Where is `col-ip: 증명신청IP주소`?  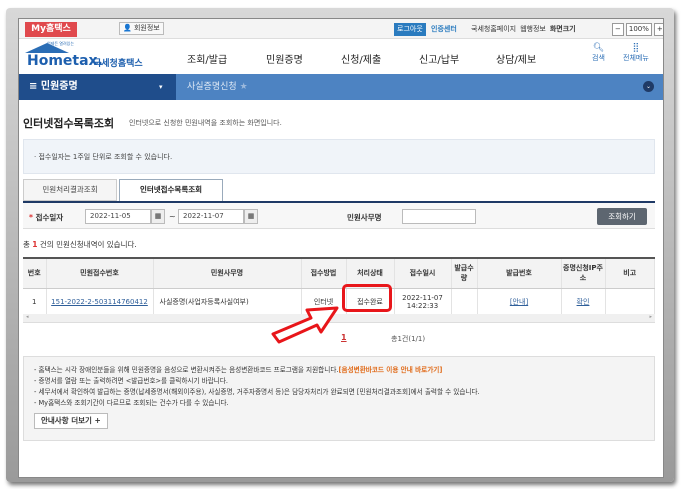 col-ip: 증명신청IP주소 is located at coordinates (583, 273).